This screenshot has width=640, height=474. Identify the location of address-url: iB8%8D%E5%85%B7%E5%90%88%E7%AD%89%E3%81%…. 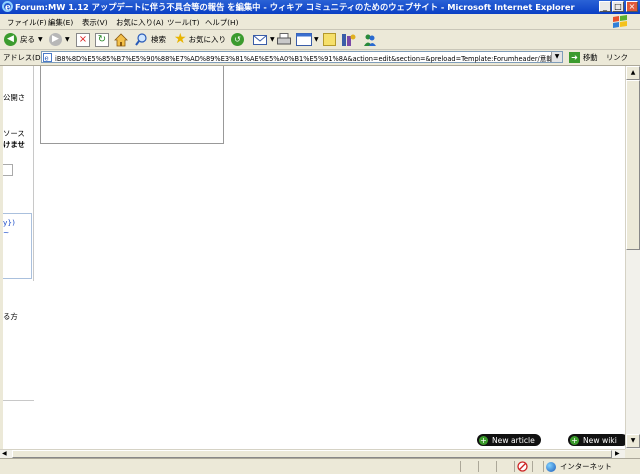
(303, 59).